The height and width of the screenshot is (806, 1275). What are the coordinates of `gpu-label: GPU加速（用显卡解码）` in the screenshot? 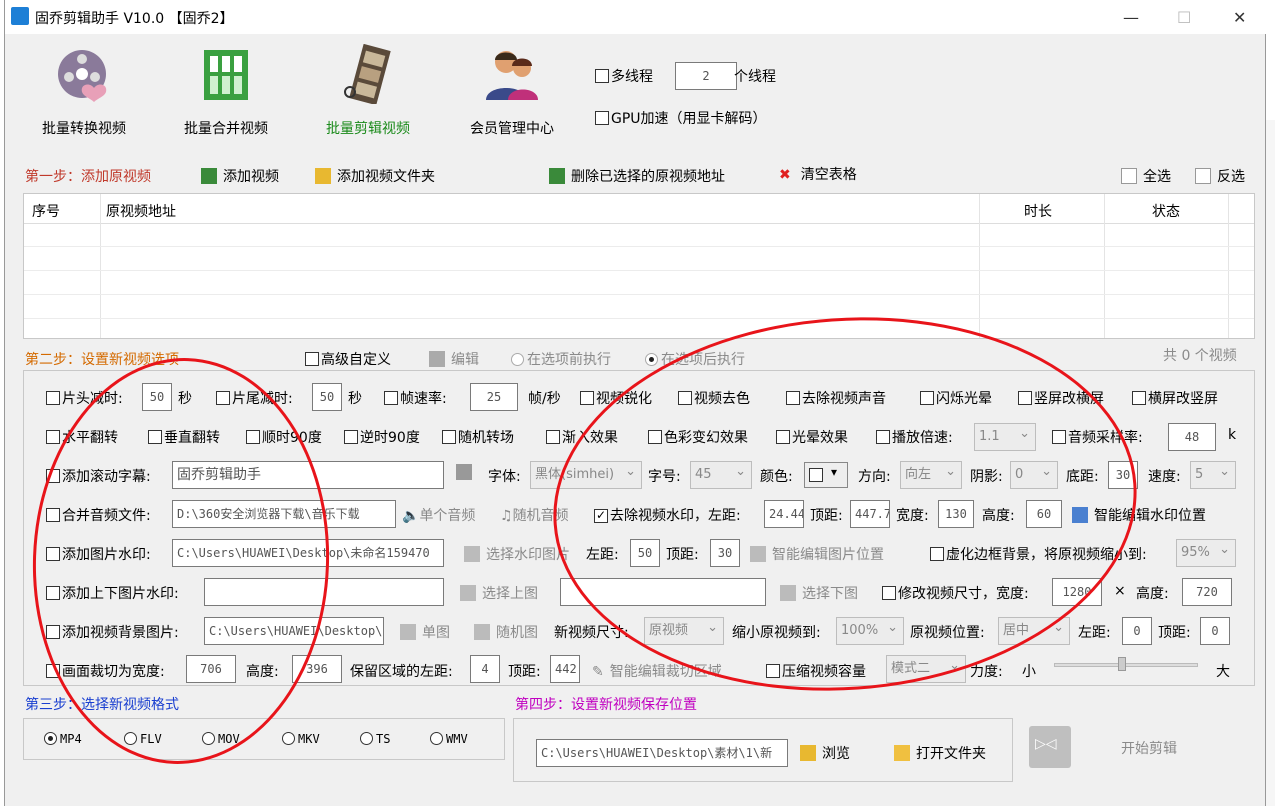 It's located at (689, 119).